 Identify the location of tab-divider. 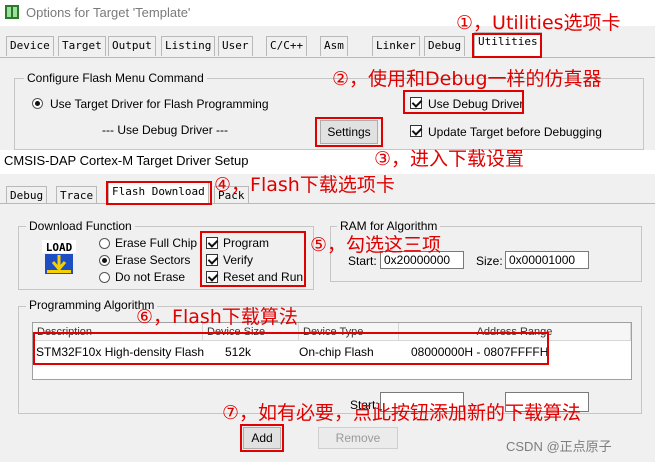
(327, 57).